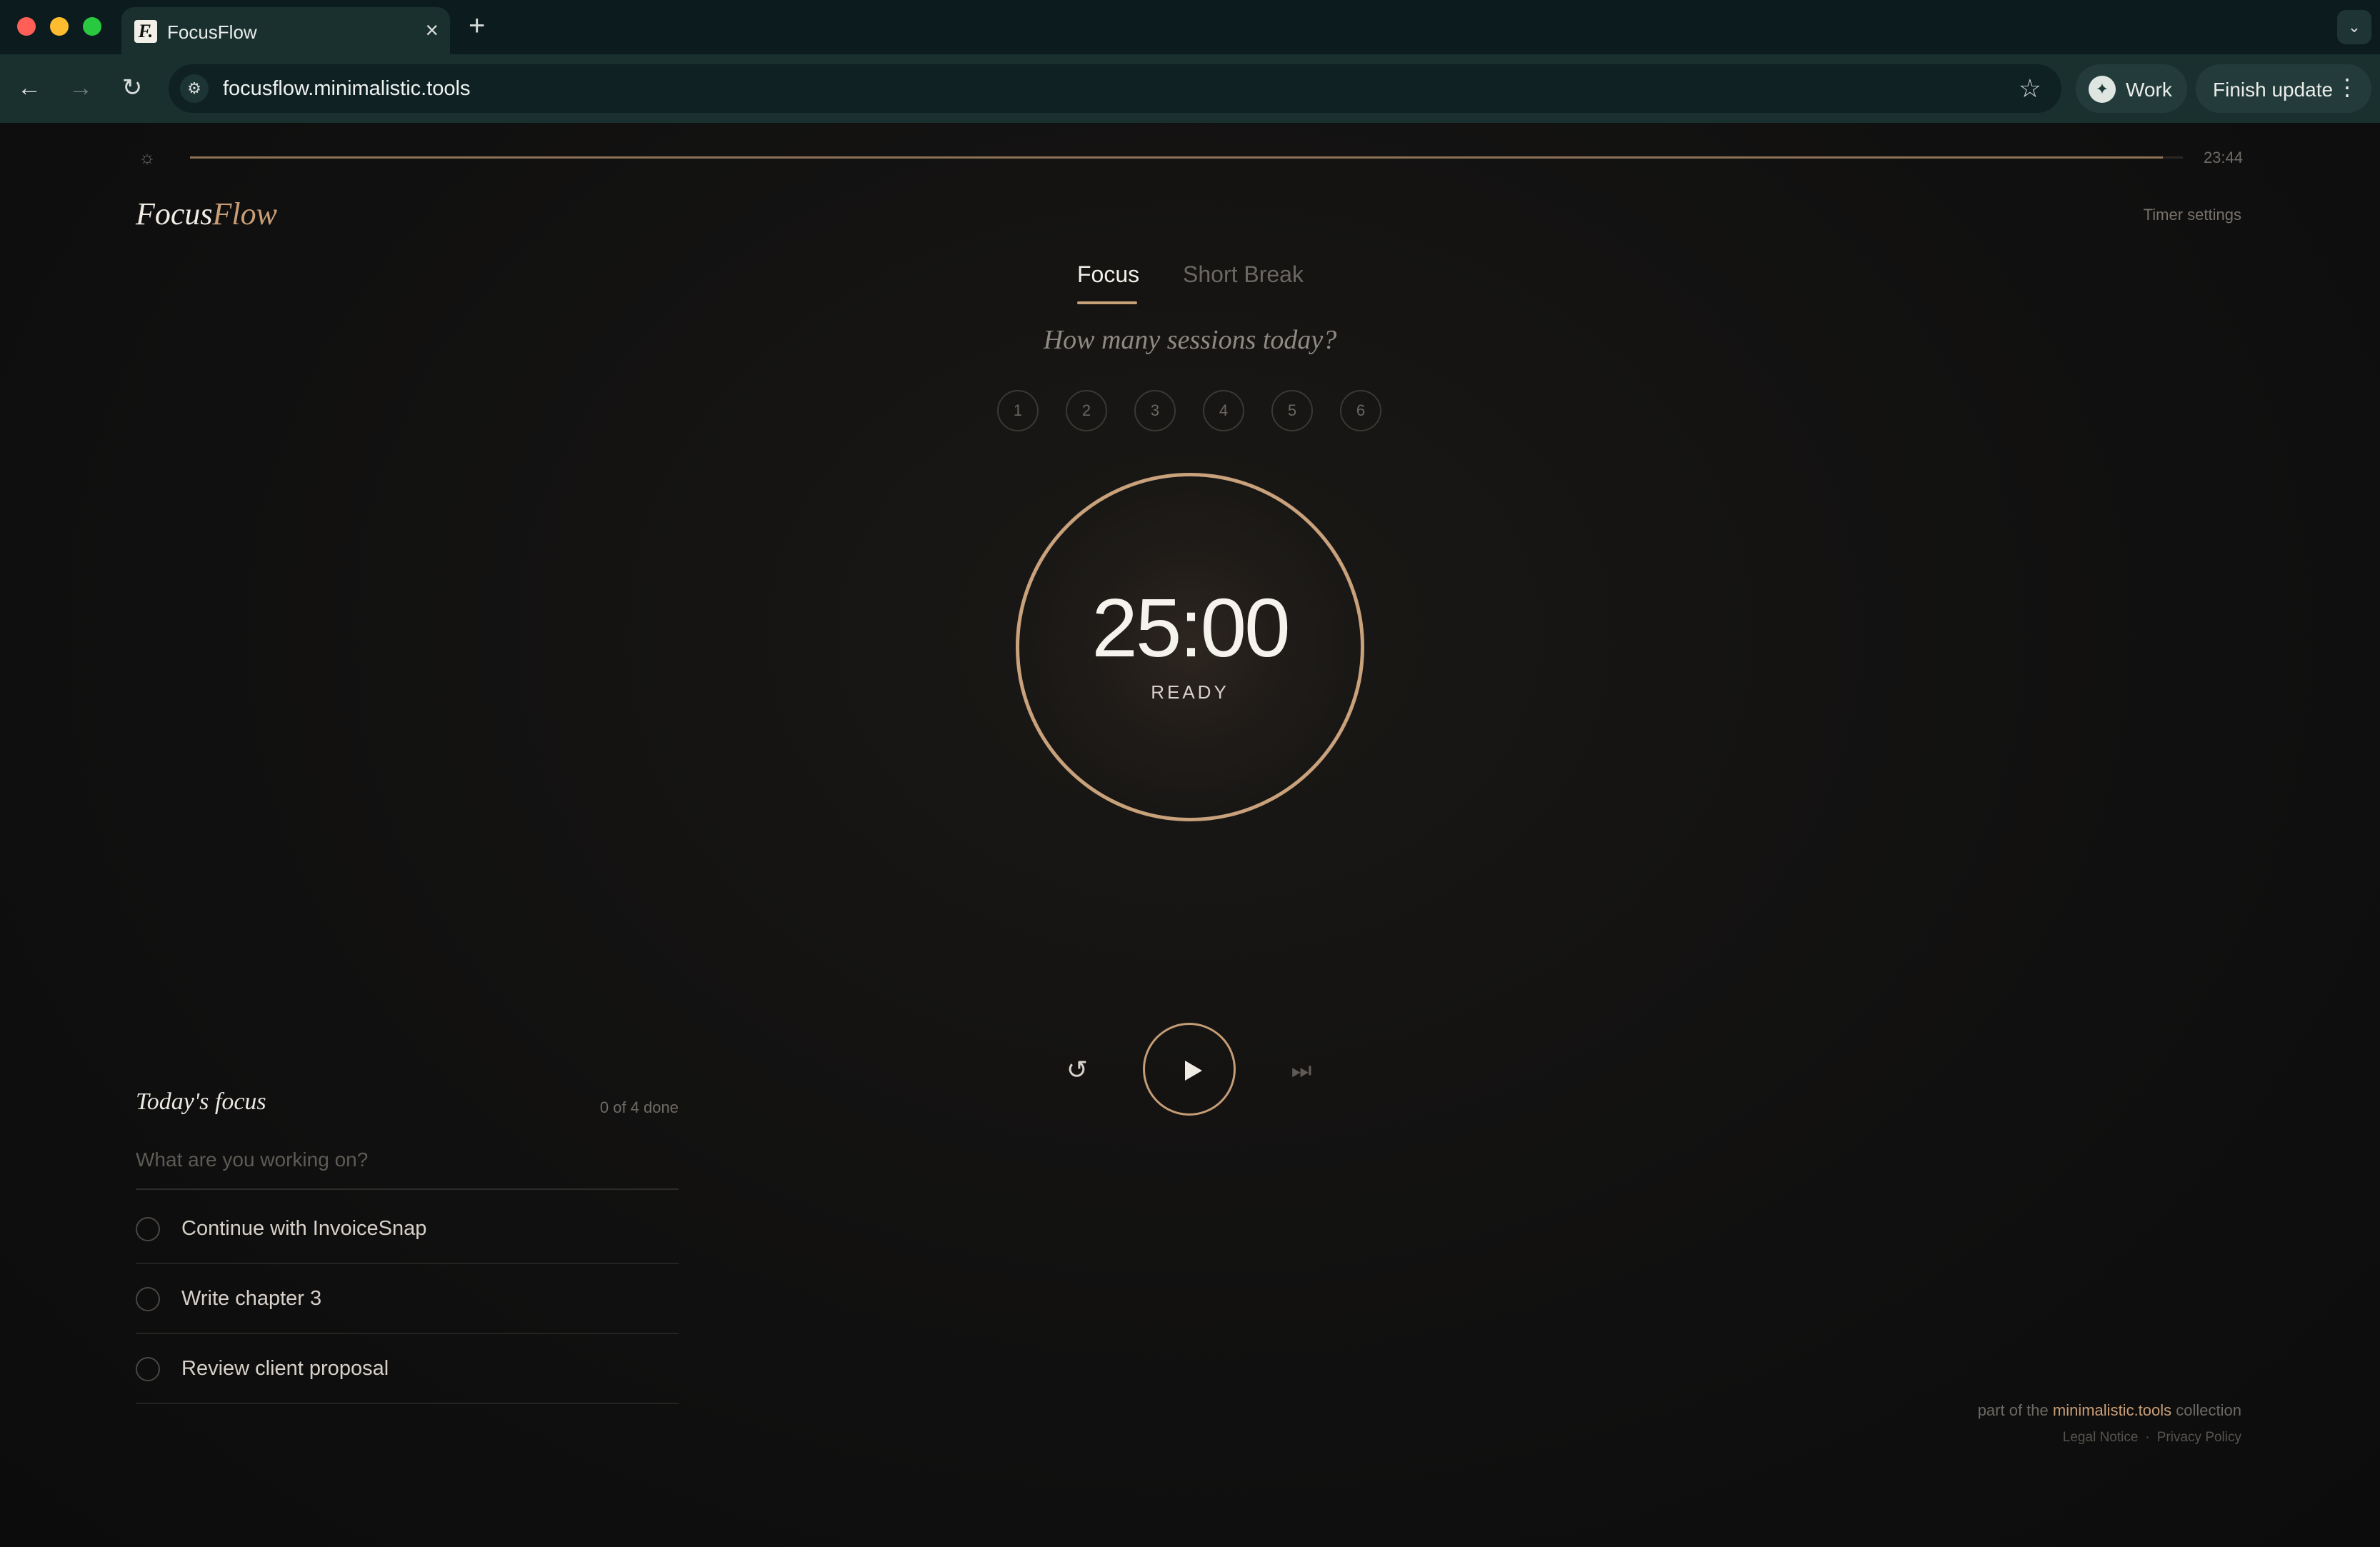 This screenshot has width=2380, height=1547. Describe the element at coordinates (145, 31) in the screenshot. I see `favicon-icon: F.` at that location.